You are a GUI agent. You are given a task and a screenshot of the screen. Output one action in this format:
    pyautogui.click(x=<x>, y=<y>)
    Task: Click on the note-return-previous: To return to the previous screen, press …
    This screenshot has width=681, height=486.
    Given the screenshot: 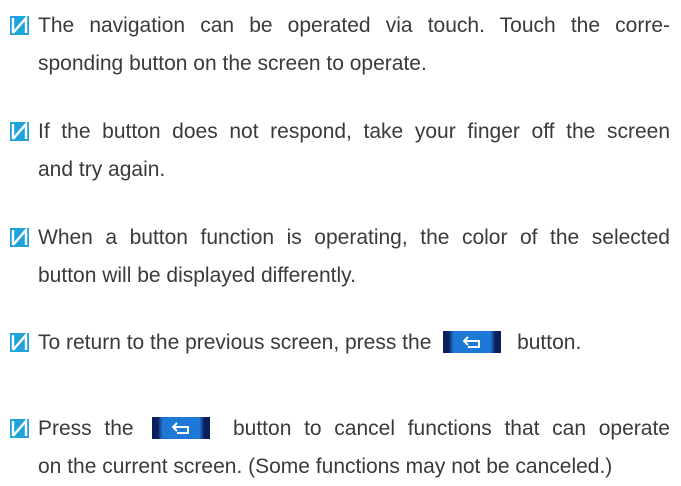 What is the action you would take?
    pyautogui.click(x=340, y=343)
    